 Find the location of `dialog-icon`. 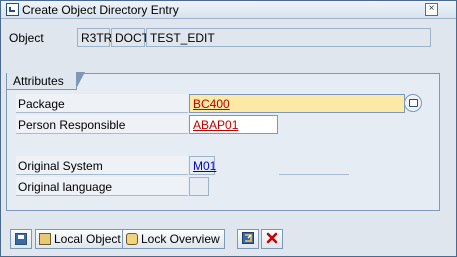

dialog-icon is located at coordinates (12, 9).